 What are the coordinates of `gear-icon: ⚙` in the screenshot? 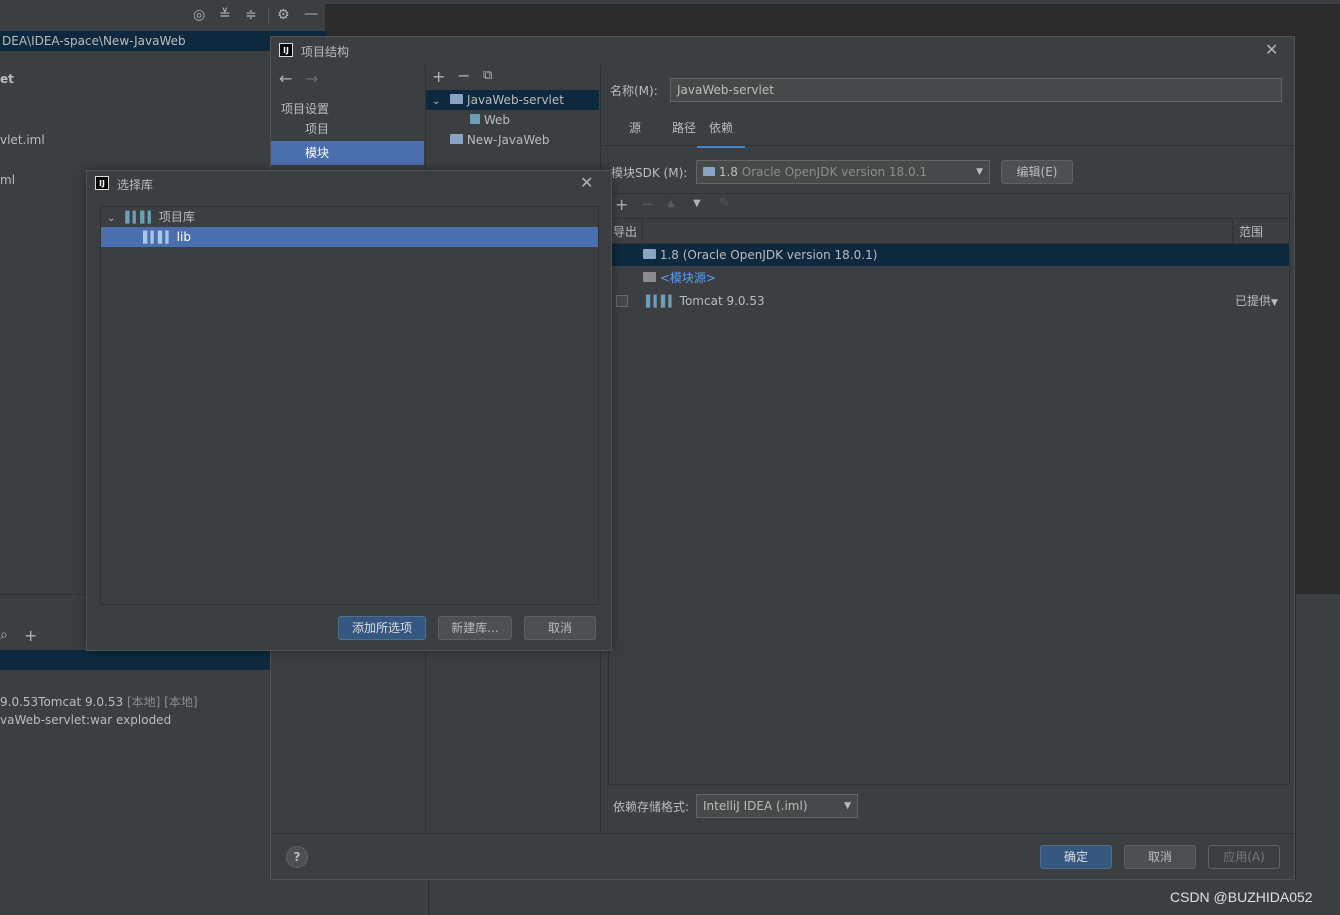 It's located at (283, 15).